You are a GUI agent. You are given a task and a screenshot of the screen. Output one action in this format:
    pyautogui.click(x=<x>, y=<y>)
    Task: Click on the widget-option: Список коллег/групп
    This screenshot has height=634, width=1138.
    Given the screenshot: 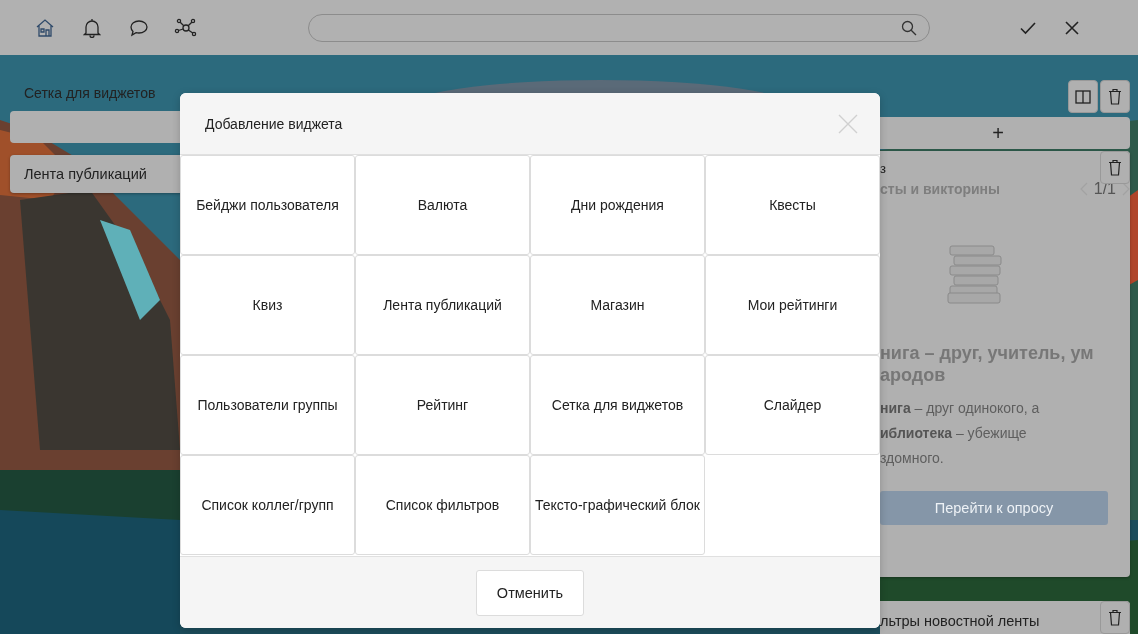 What is the action you would take?
    pyautogui.click(x=267, y=505)
    